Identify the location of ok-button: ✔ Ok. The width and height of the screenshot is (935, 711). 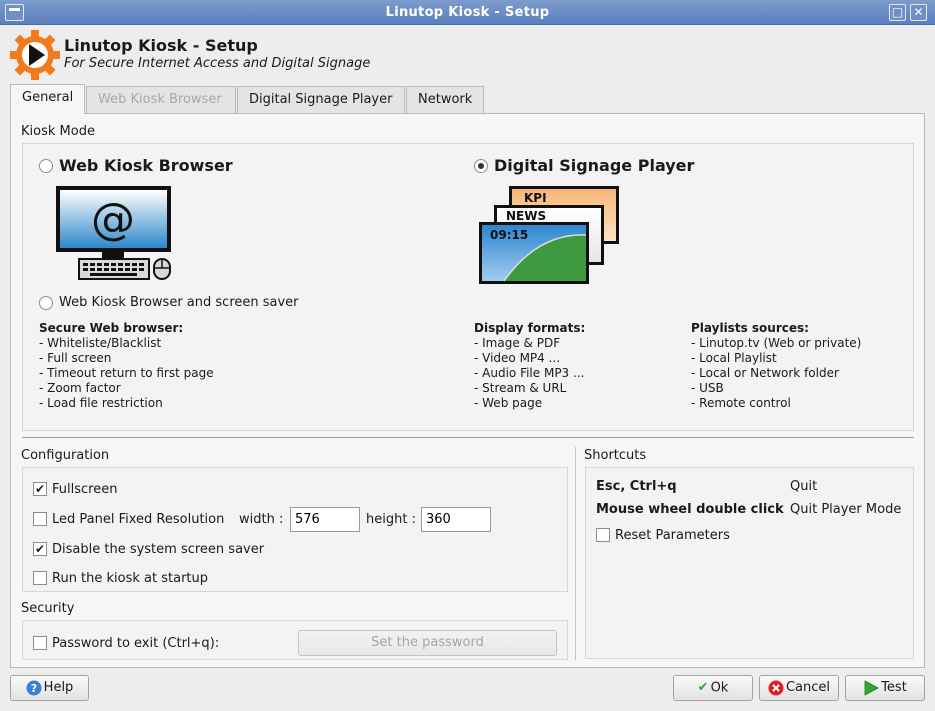
(713, 688).